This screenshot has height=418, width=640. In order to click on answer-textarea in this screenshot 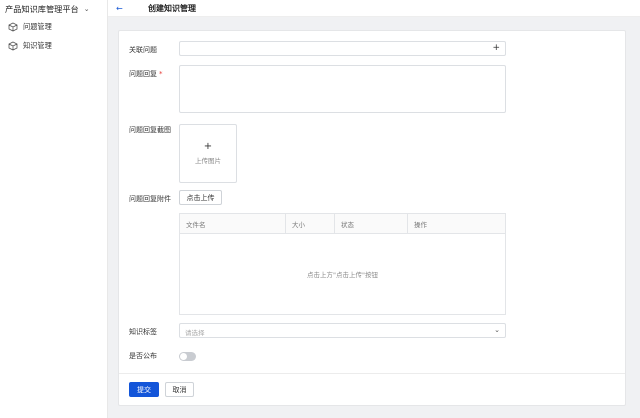, I will do `click(342, 89)`.